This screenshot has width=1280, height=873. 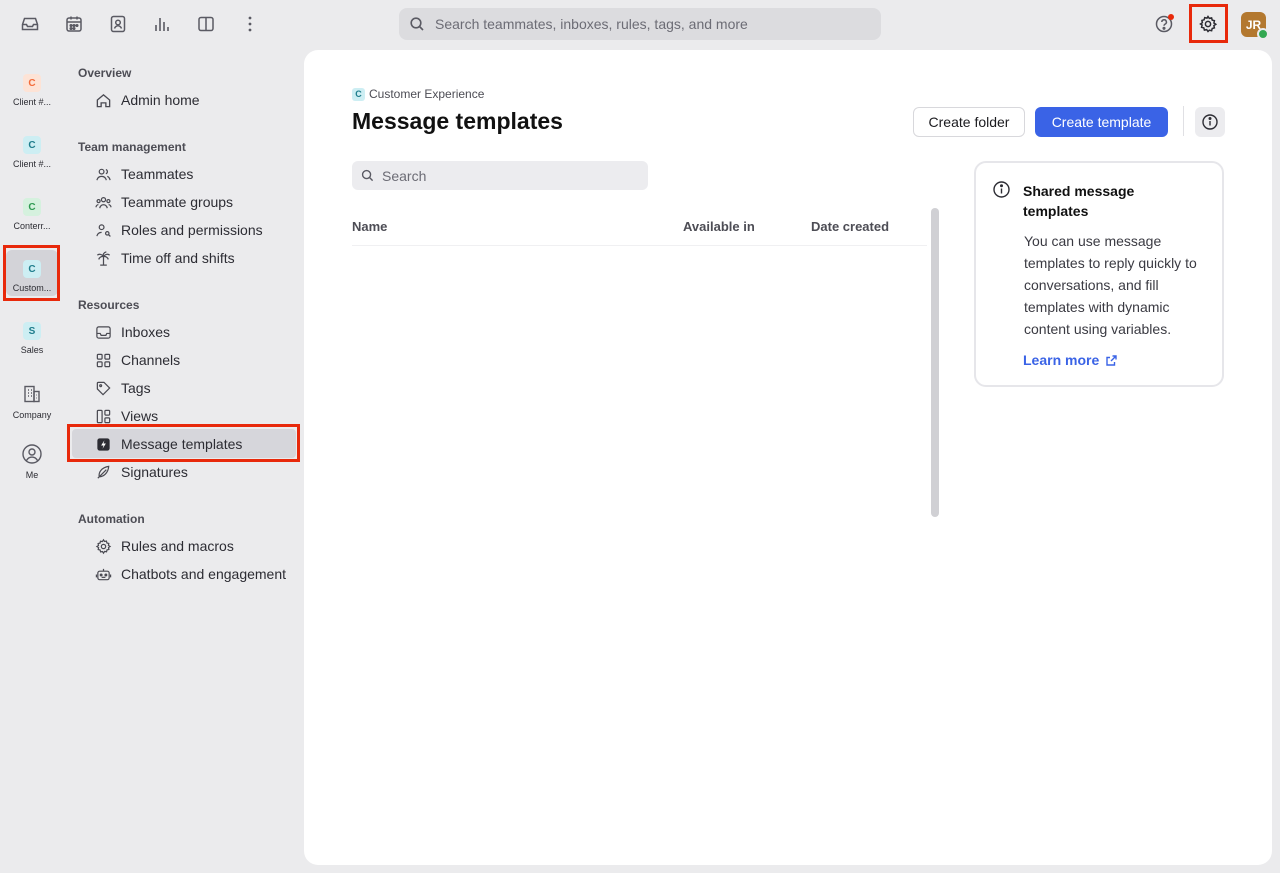 What do you see at coordinates (74, 24) in the screenshot?
I see `calendar-icon` at bounding box center [74, 24].